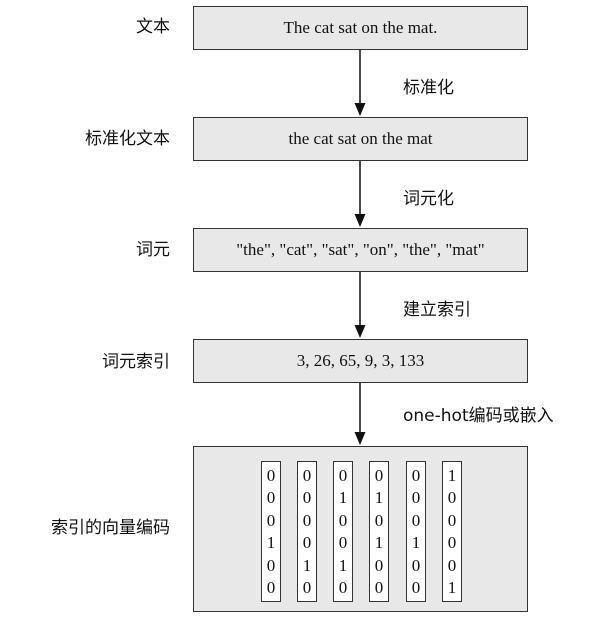 This screenshot has height=625, width=615. I want to click on stage-box-indices-content: 3, 26, 65, 9, 3, 133, so click(360, 360).